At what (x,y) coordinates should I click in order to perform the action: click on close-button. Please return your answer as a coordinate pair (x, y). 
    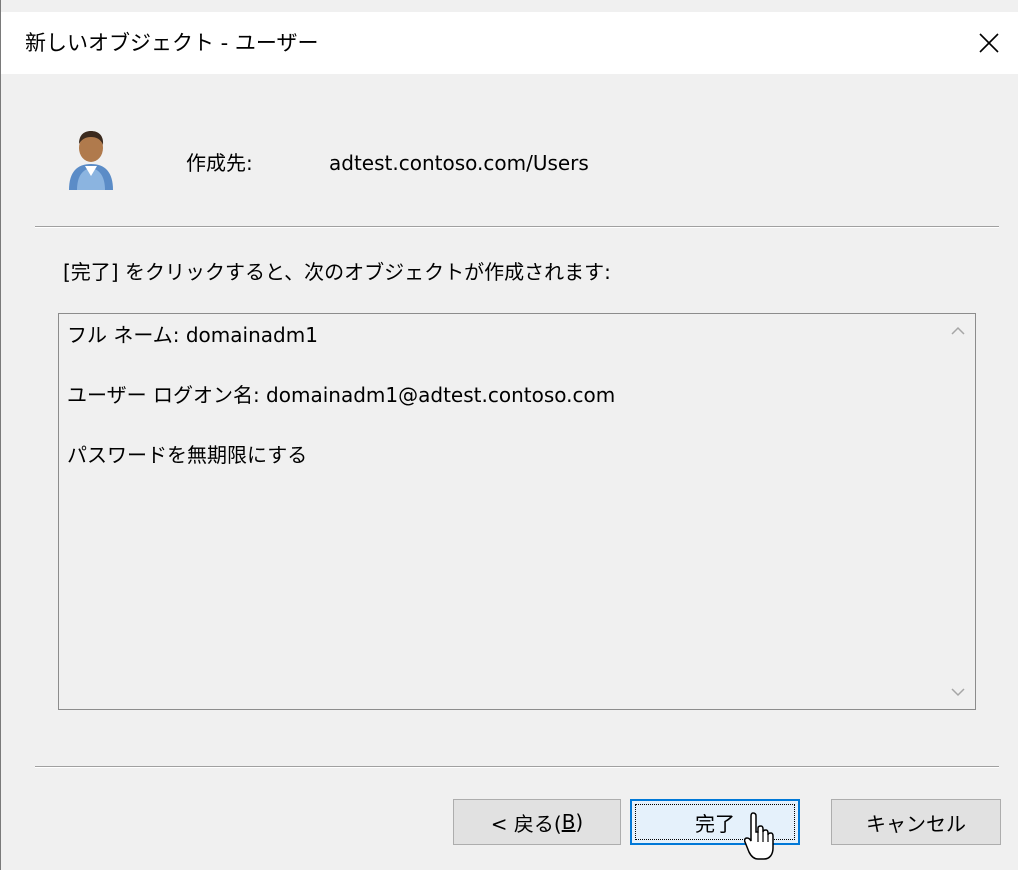
    Looking at the image, I should click on (988, 43).